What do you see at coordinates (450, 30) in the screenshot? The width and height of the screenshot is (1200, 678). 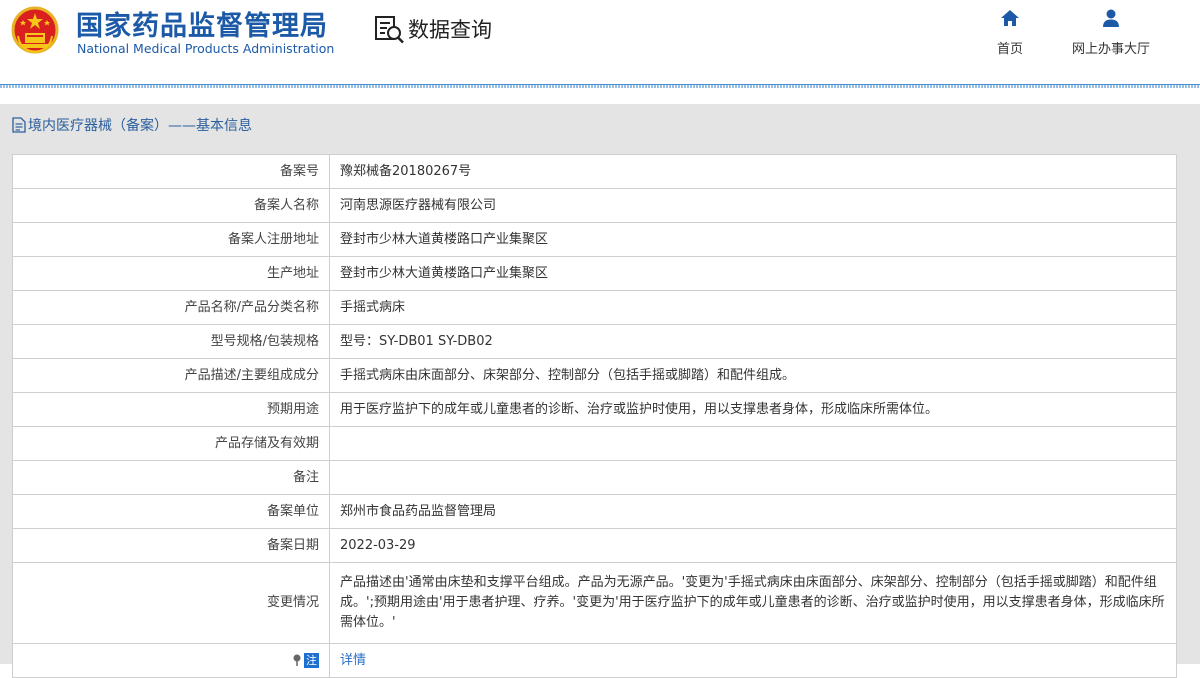 I see `data-query-label: 数据查询` at bounding box center [450, 30].